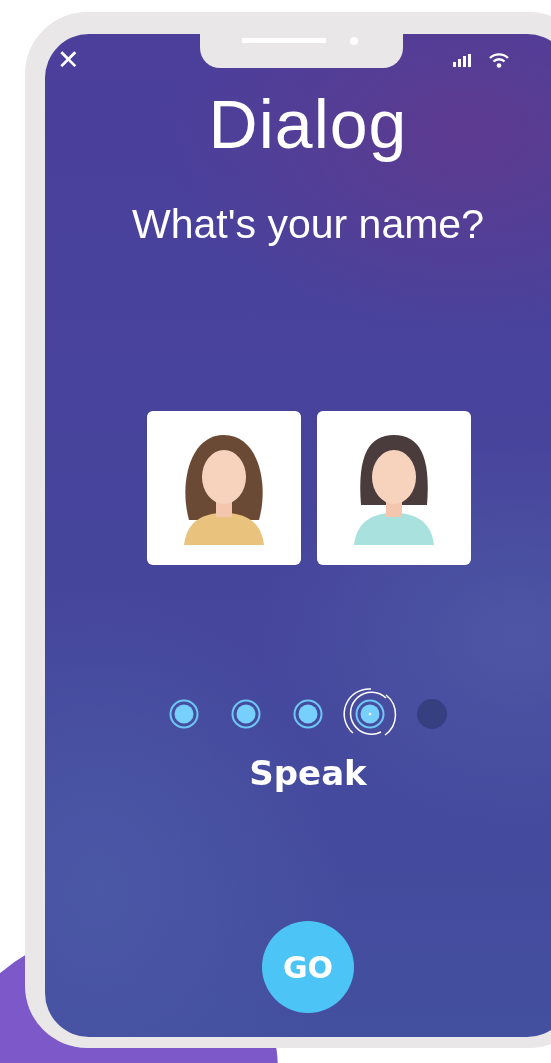 The width and height of the screenshot is (551, 1063). I want to click on close-button: ✕, so click(68, 59).